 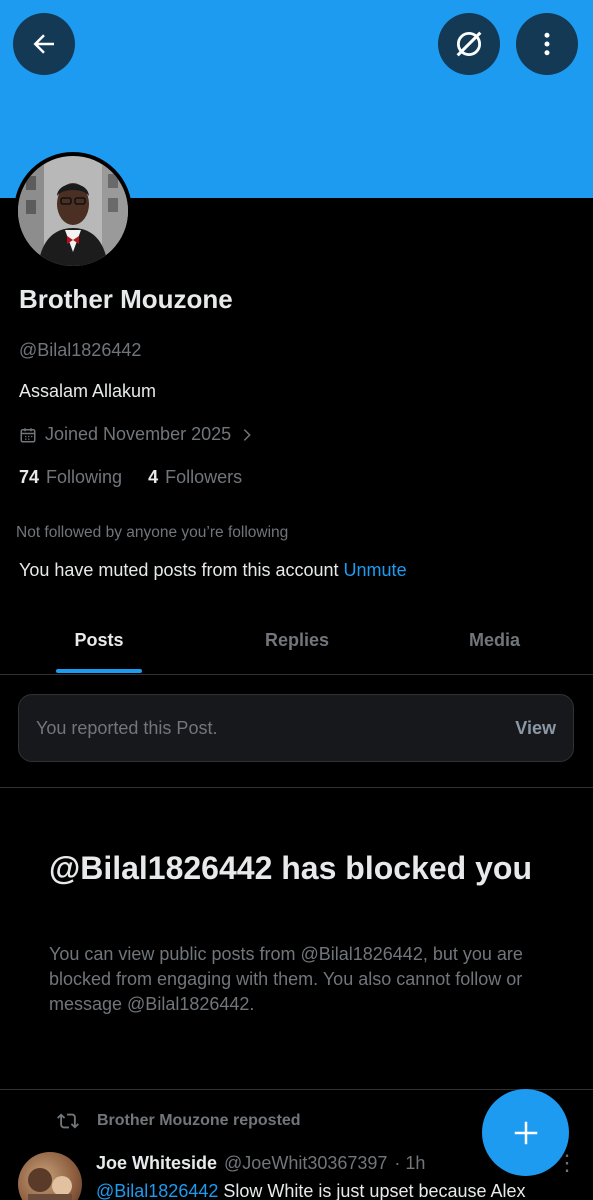 I want to click on blocked-title: @Bilal1826442 has blocked you, so click(x=290, y=868).